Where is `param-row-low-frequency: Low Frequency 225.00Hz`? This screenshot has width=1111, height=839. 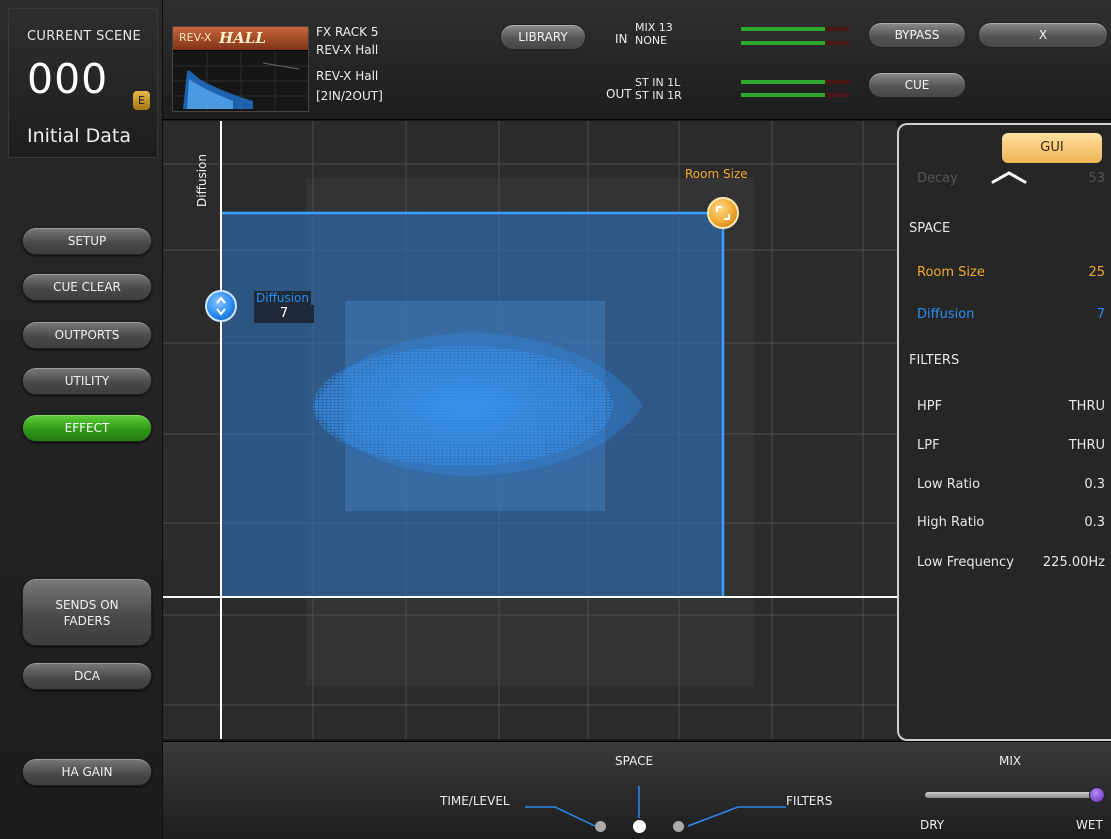
param-row-low-frequency: Low Frequency 225.00Hz is located at coordinates (1005, 563).